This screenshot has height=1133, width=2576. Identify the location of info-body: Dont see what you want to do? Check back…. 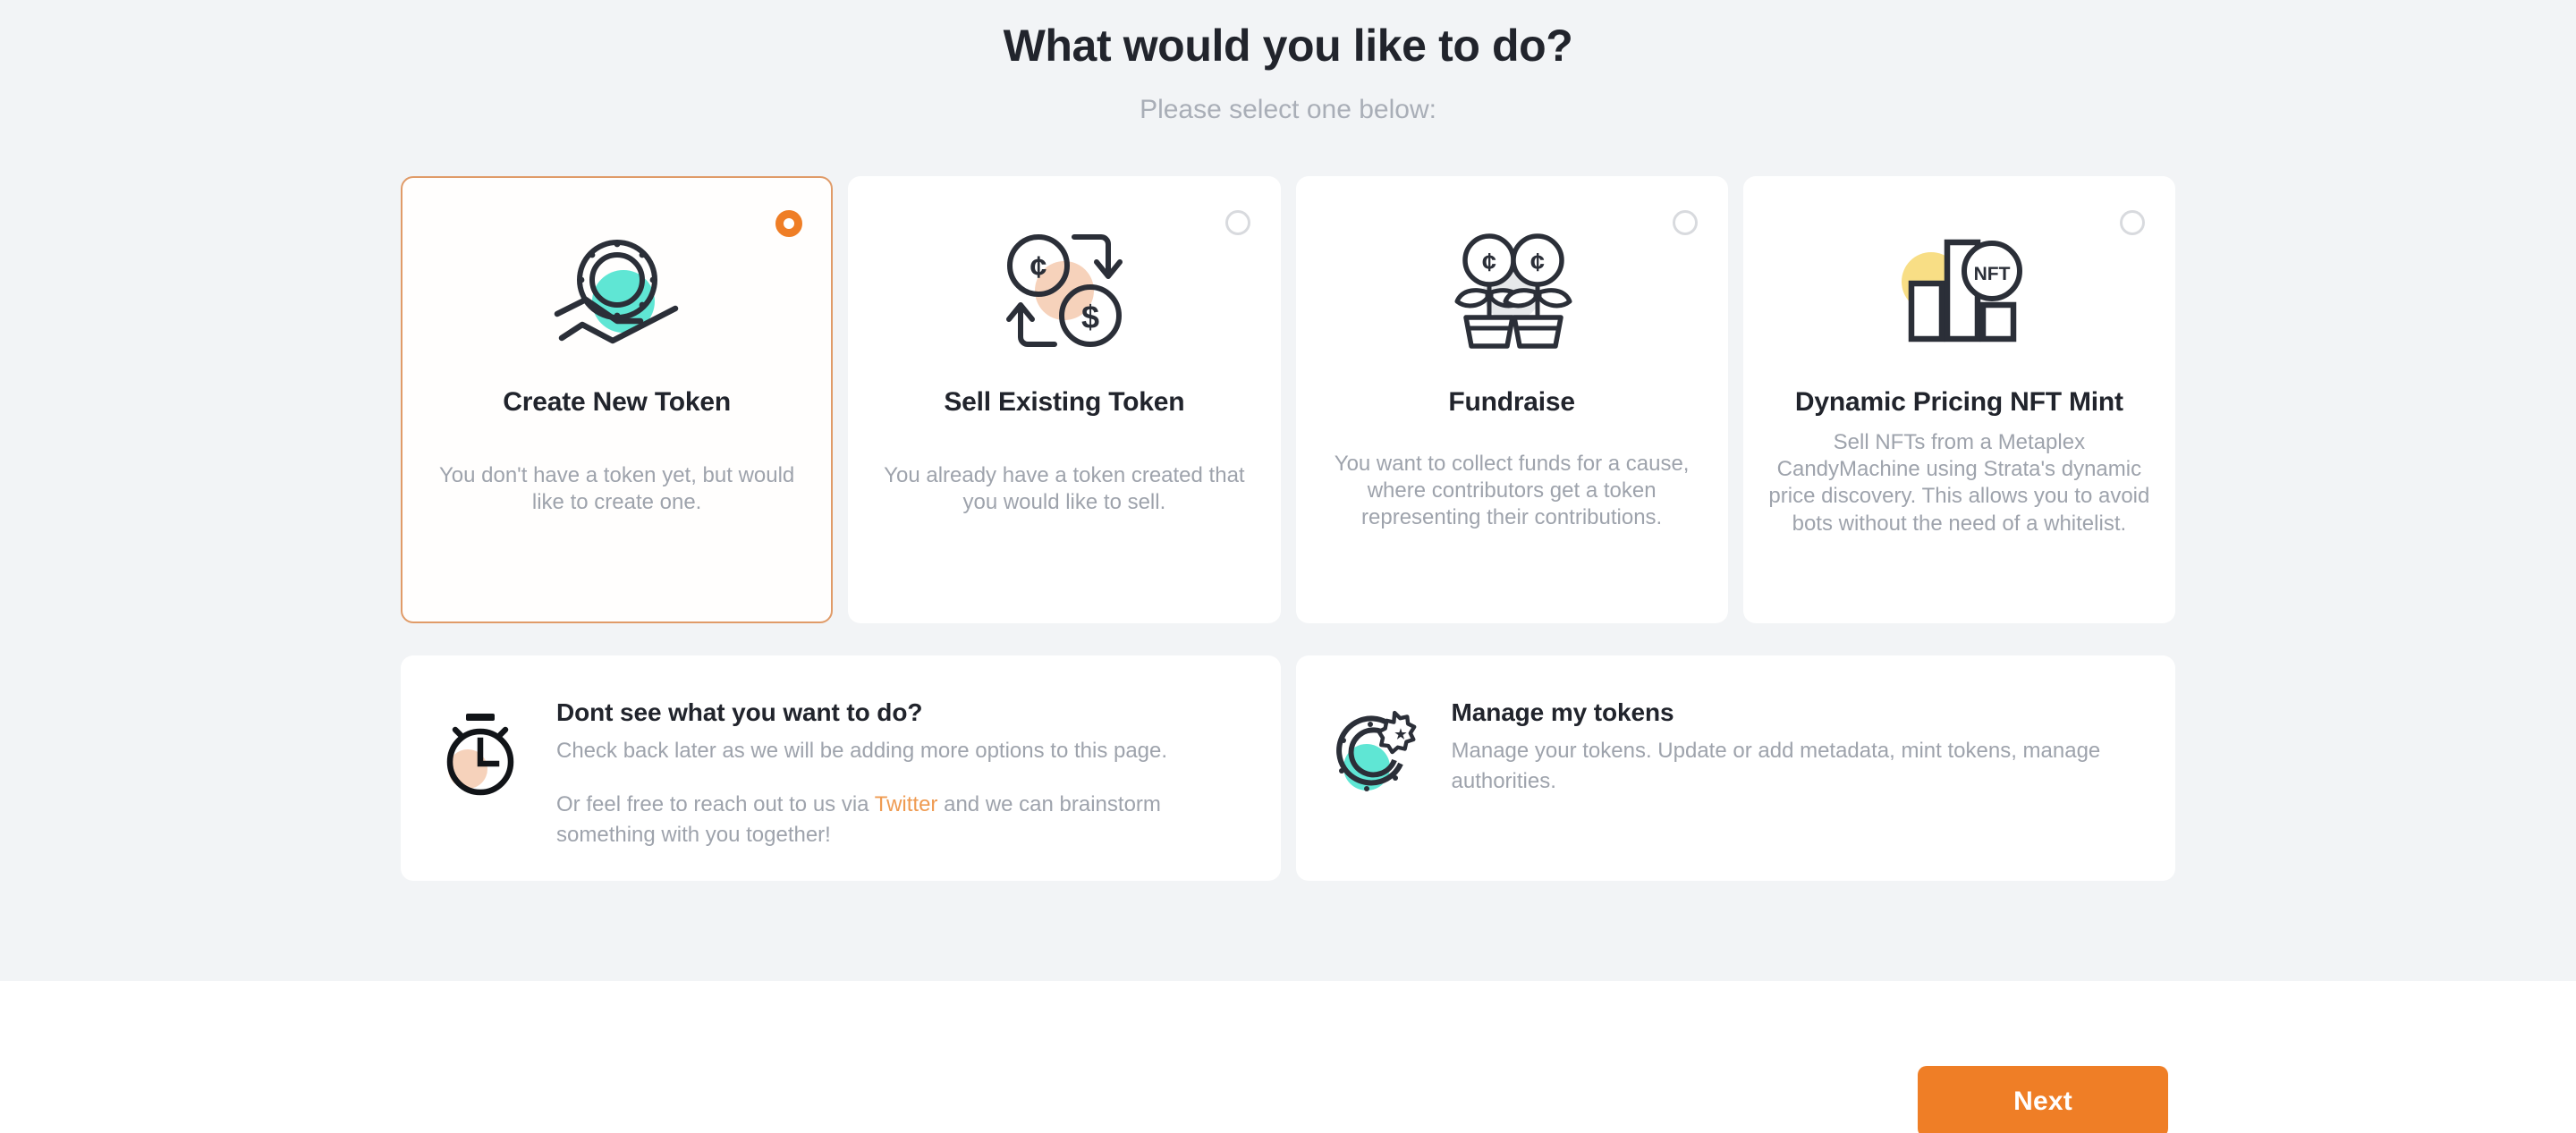
(900, 768).